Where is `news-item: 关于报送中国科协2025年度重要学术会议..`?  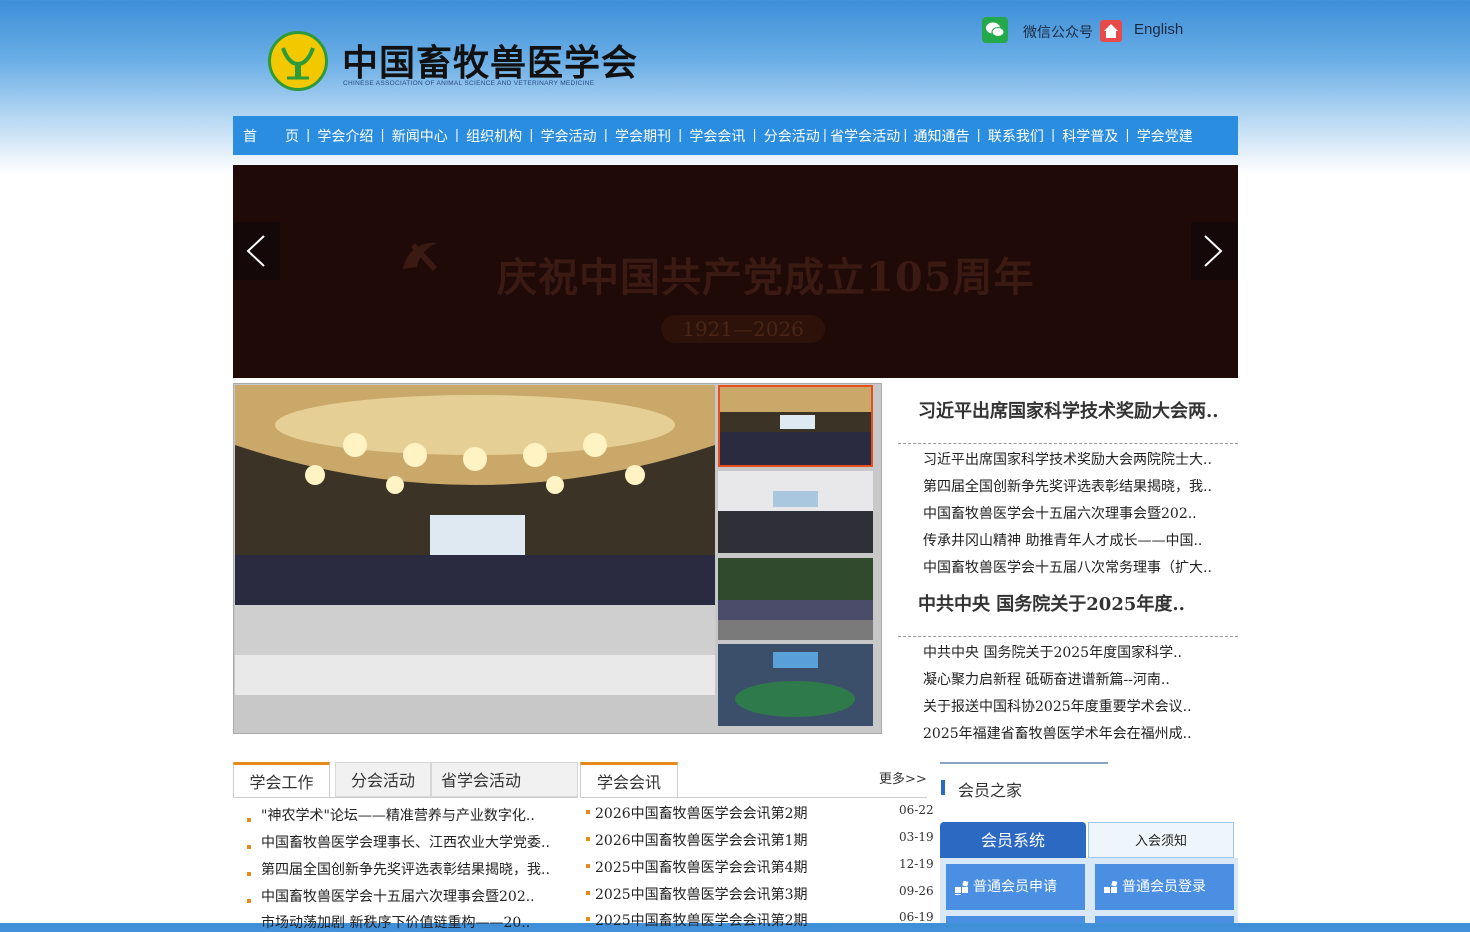 news-item: 关于报送中国科协2025年度重要学术会议.. is located at coordinates (1057, 706).